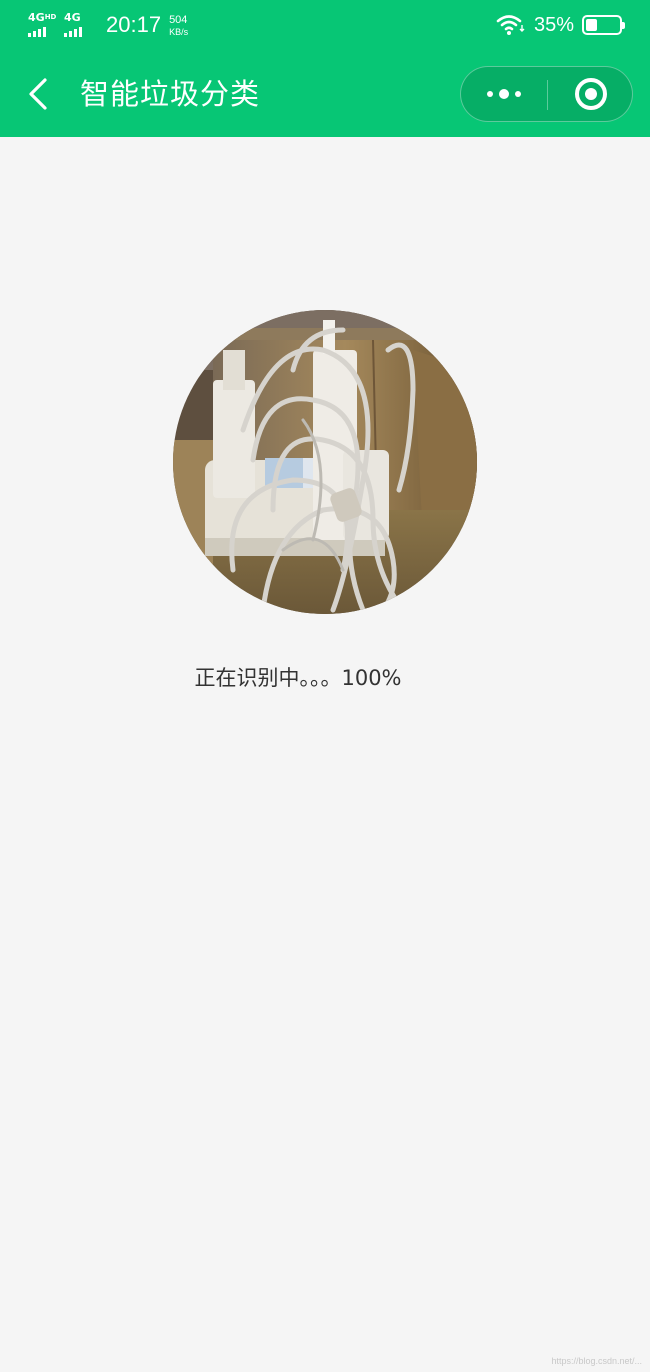 This screenshot has height=1372, width=650. Describe the element at coordinates (43, 25) in the screenshot. I see `signal-4g-hd-icon: 4GHD` at that location.